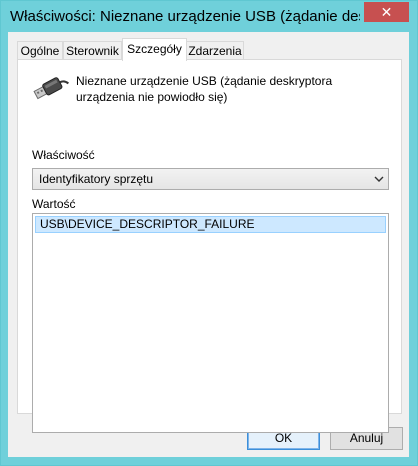  What do you see at coordinates (210, 179) in the screenshot?
I see `property-select: Identyfikatory sprzętu` at bounding box center [210, 179].